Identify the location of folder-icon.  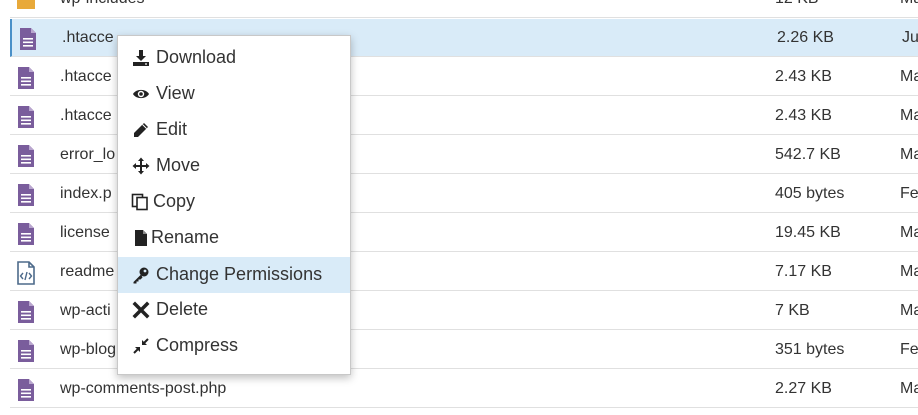
(26, 4).